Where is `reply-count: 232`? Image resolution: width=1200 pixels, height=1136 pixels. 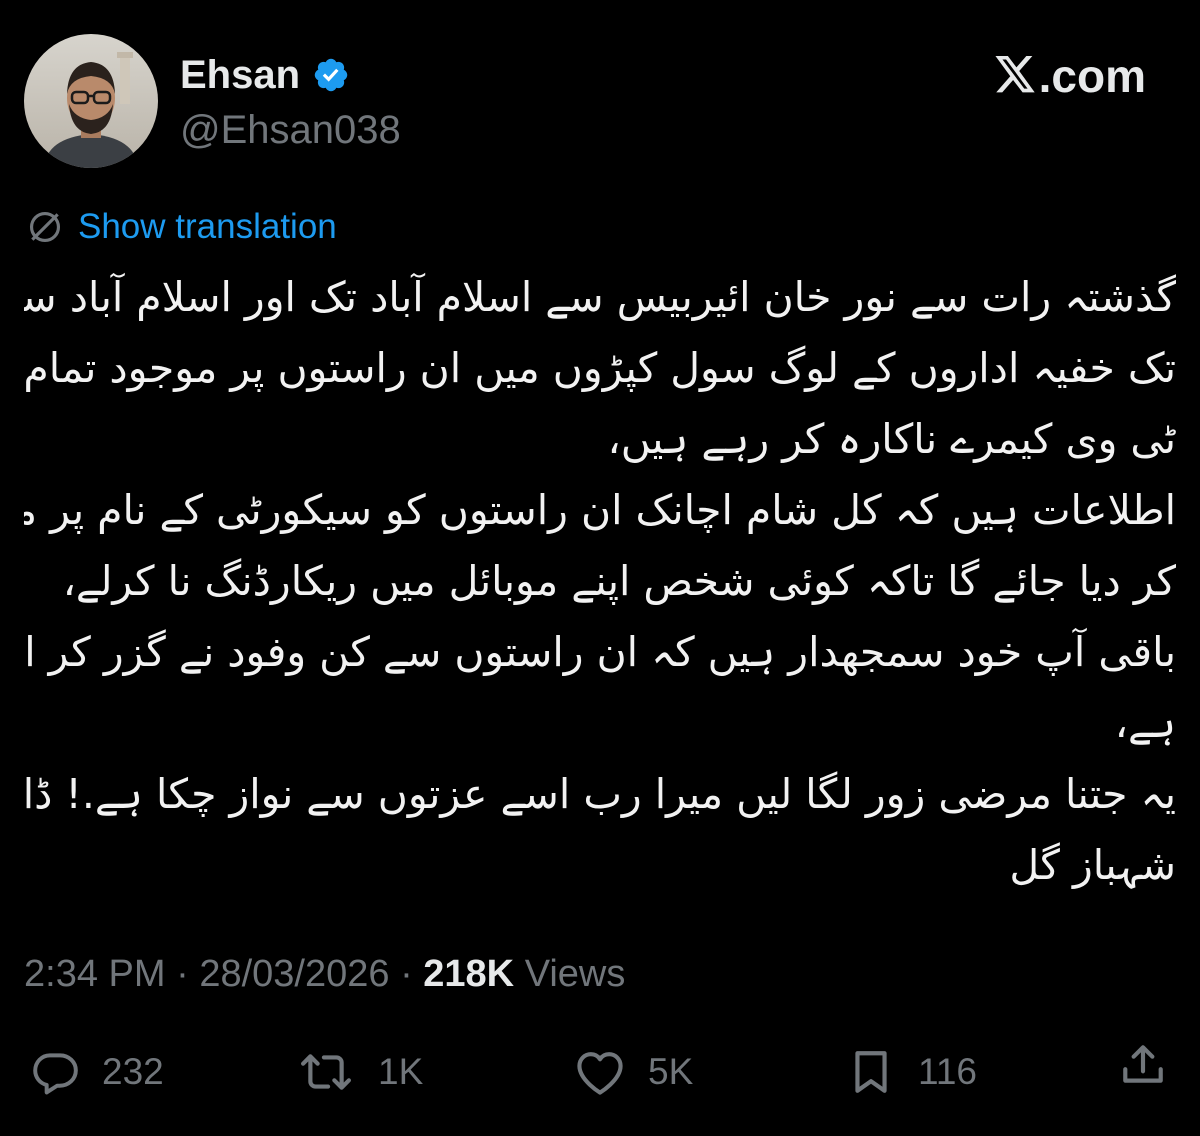
reply-count: 232 is located at coordinates (133, 1071).